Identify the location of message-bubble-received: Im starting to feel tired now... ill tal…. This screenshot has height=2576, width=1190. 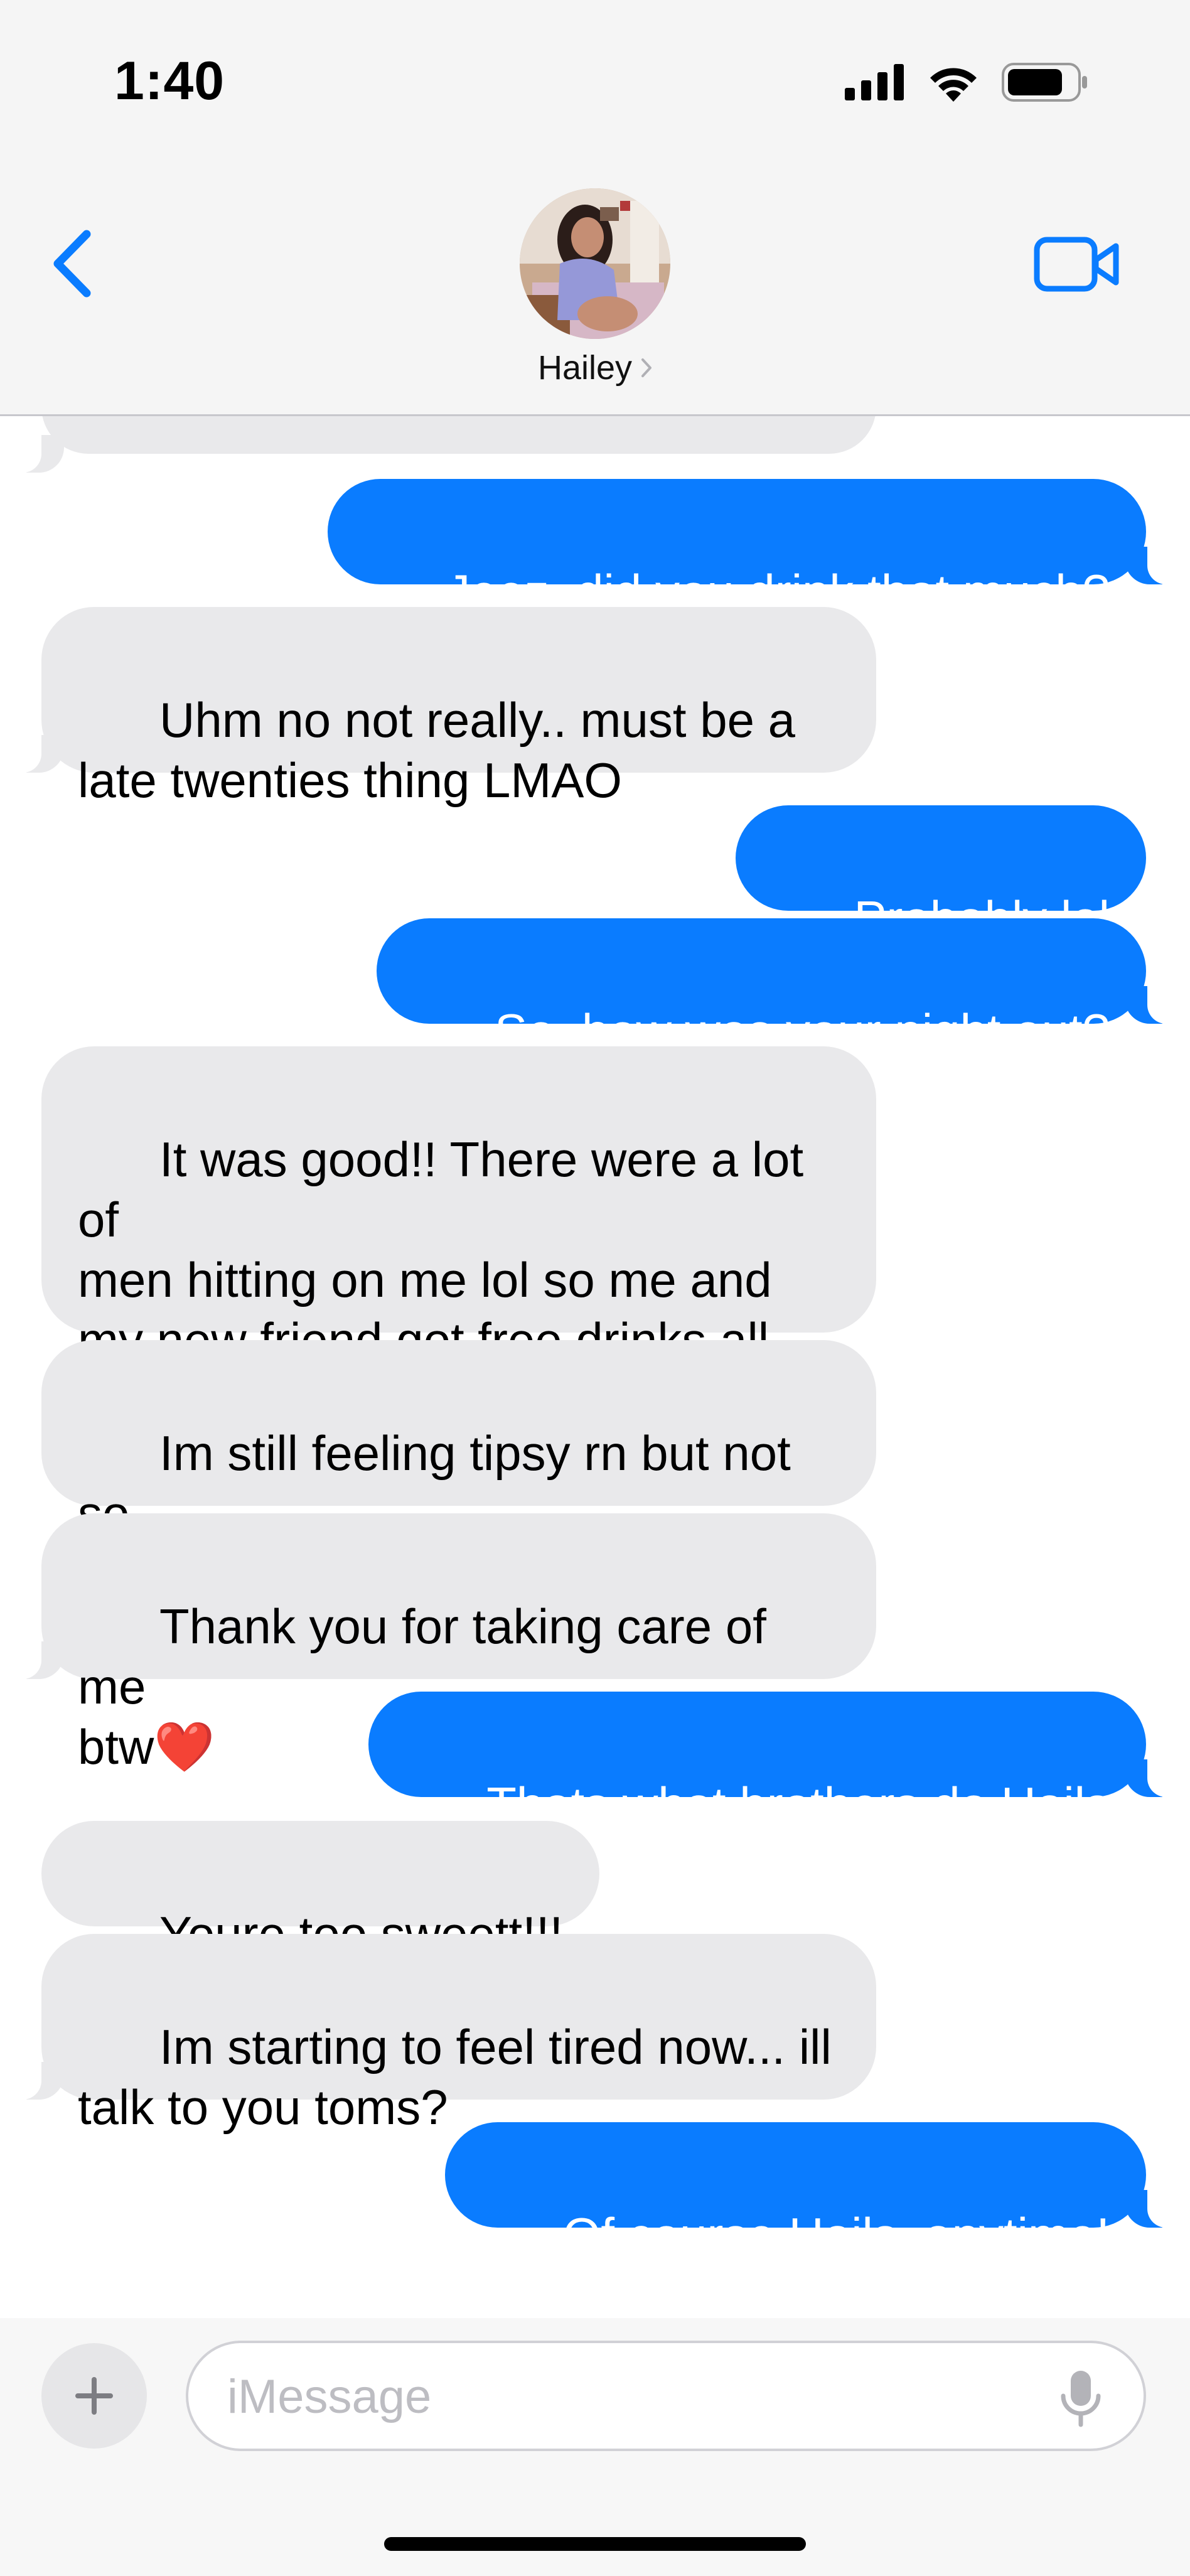
(458, 2034).